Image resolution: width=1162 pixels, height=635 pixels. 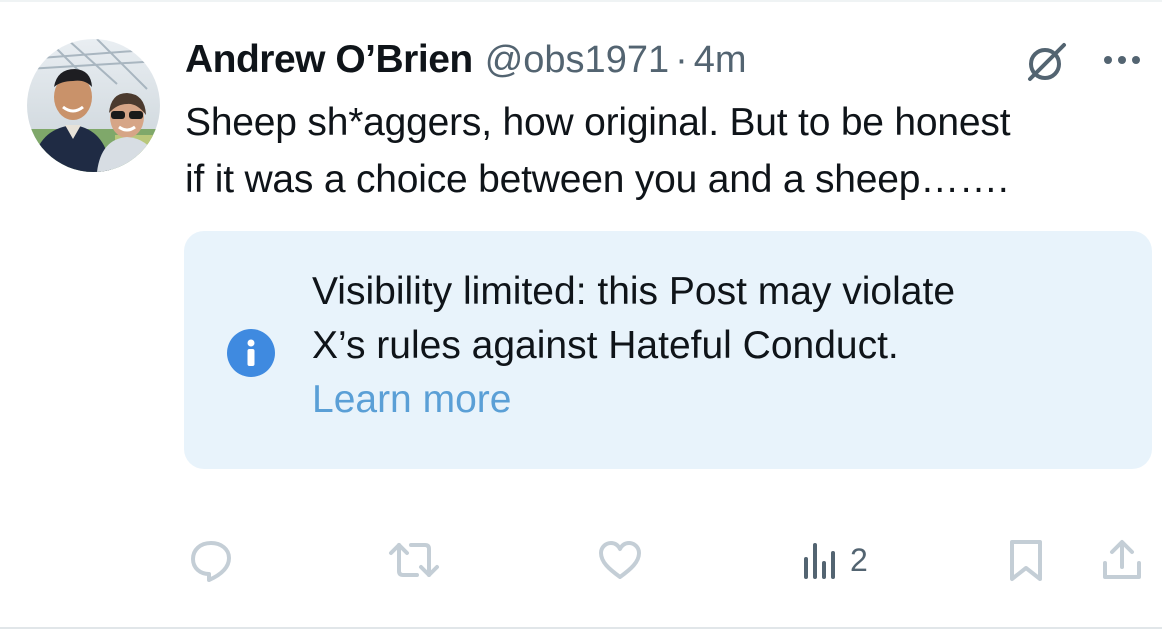 I want to click on author-name: Andrew O’Brien, so click(x=329, y=60).